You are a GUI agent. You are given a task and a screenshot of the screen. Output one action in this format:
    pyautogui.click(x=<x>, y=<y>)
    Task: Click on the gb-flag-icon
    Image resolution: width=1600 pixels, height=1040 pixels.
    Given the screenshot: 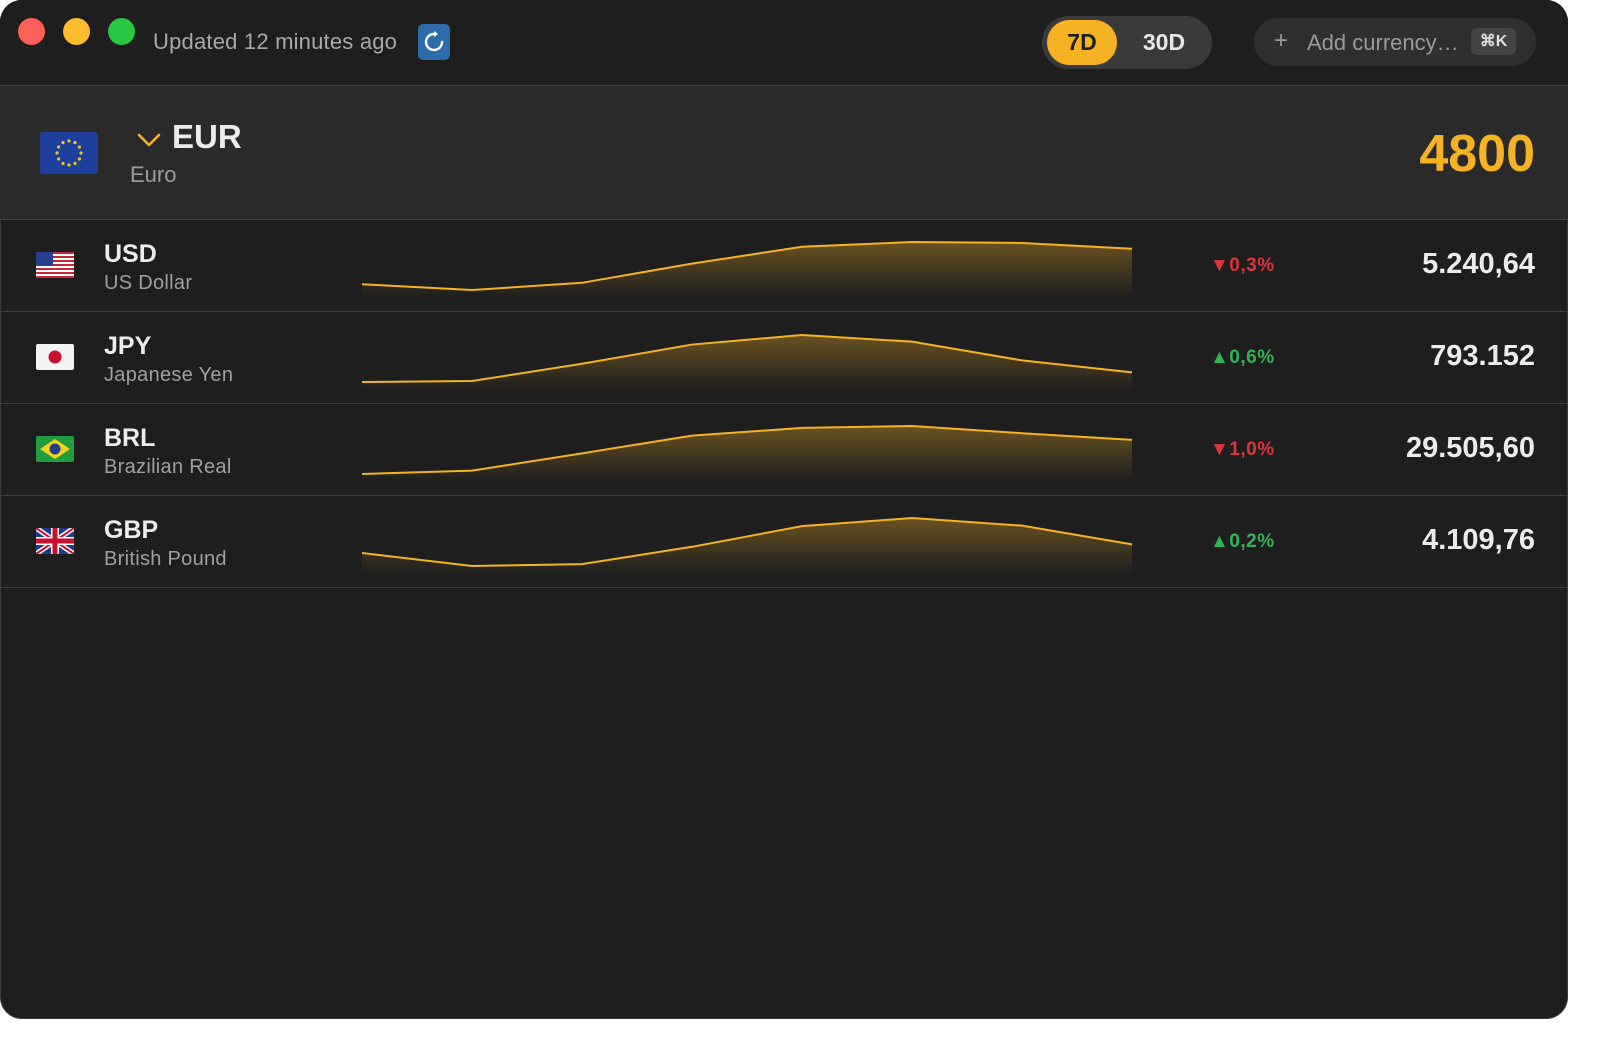 What is the action you would take?
    pyautogui.click(x=55, y=541)
    